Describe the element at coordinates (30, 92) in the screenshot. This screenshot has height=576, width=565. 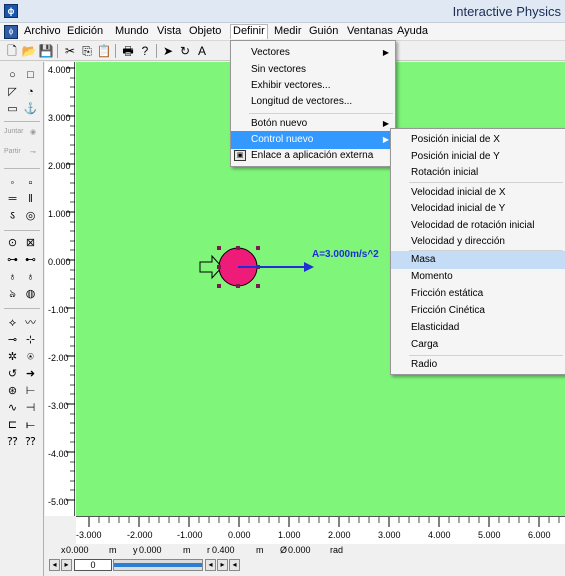
I see `curved-body-icon: ◔` at that location.